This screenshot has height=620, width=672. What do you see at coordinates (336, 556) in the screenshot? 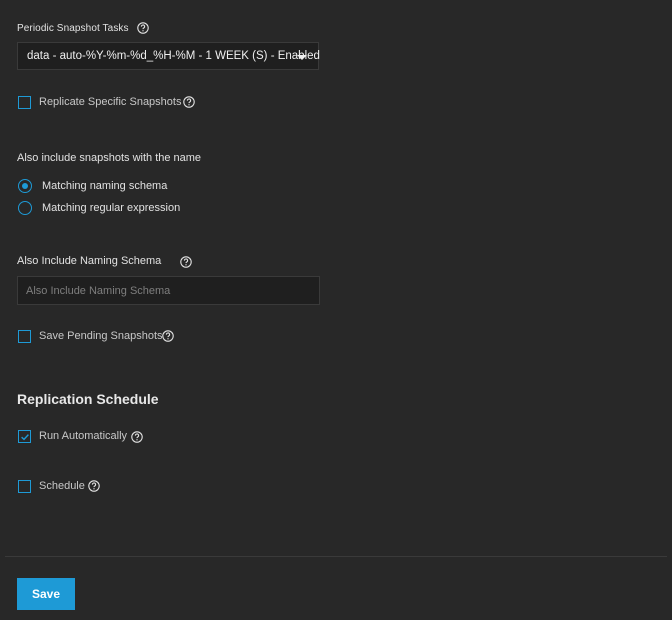
I see `footer-divider` at bounding box center [336, 556].